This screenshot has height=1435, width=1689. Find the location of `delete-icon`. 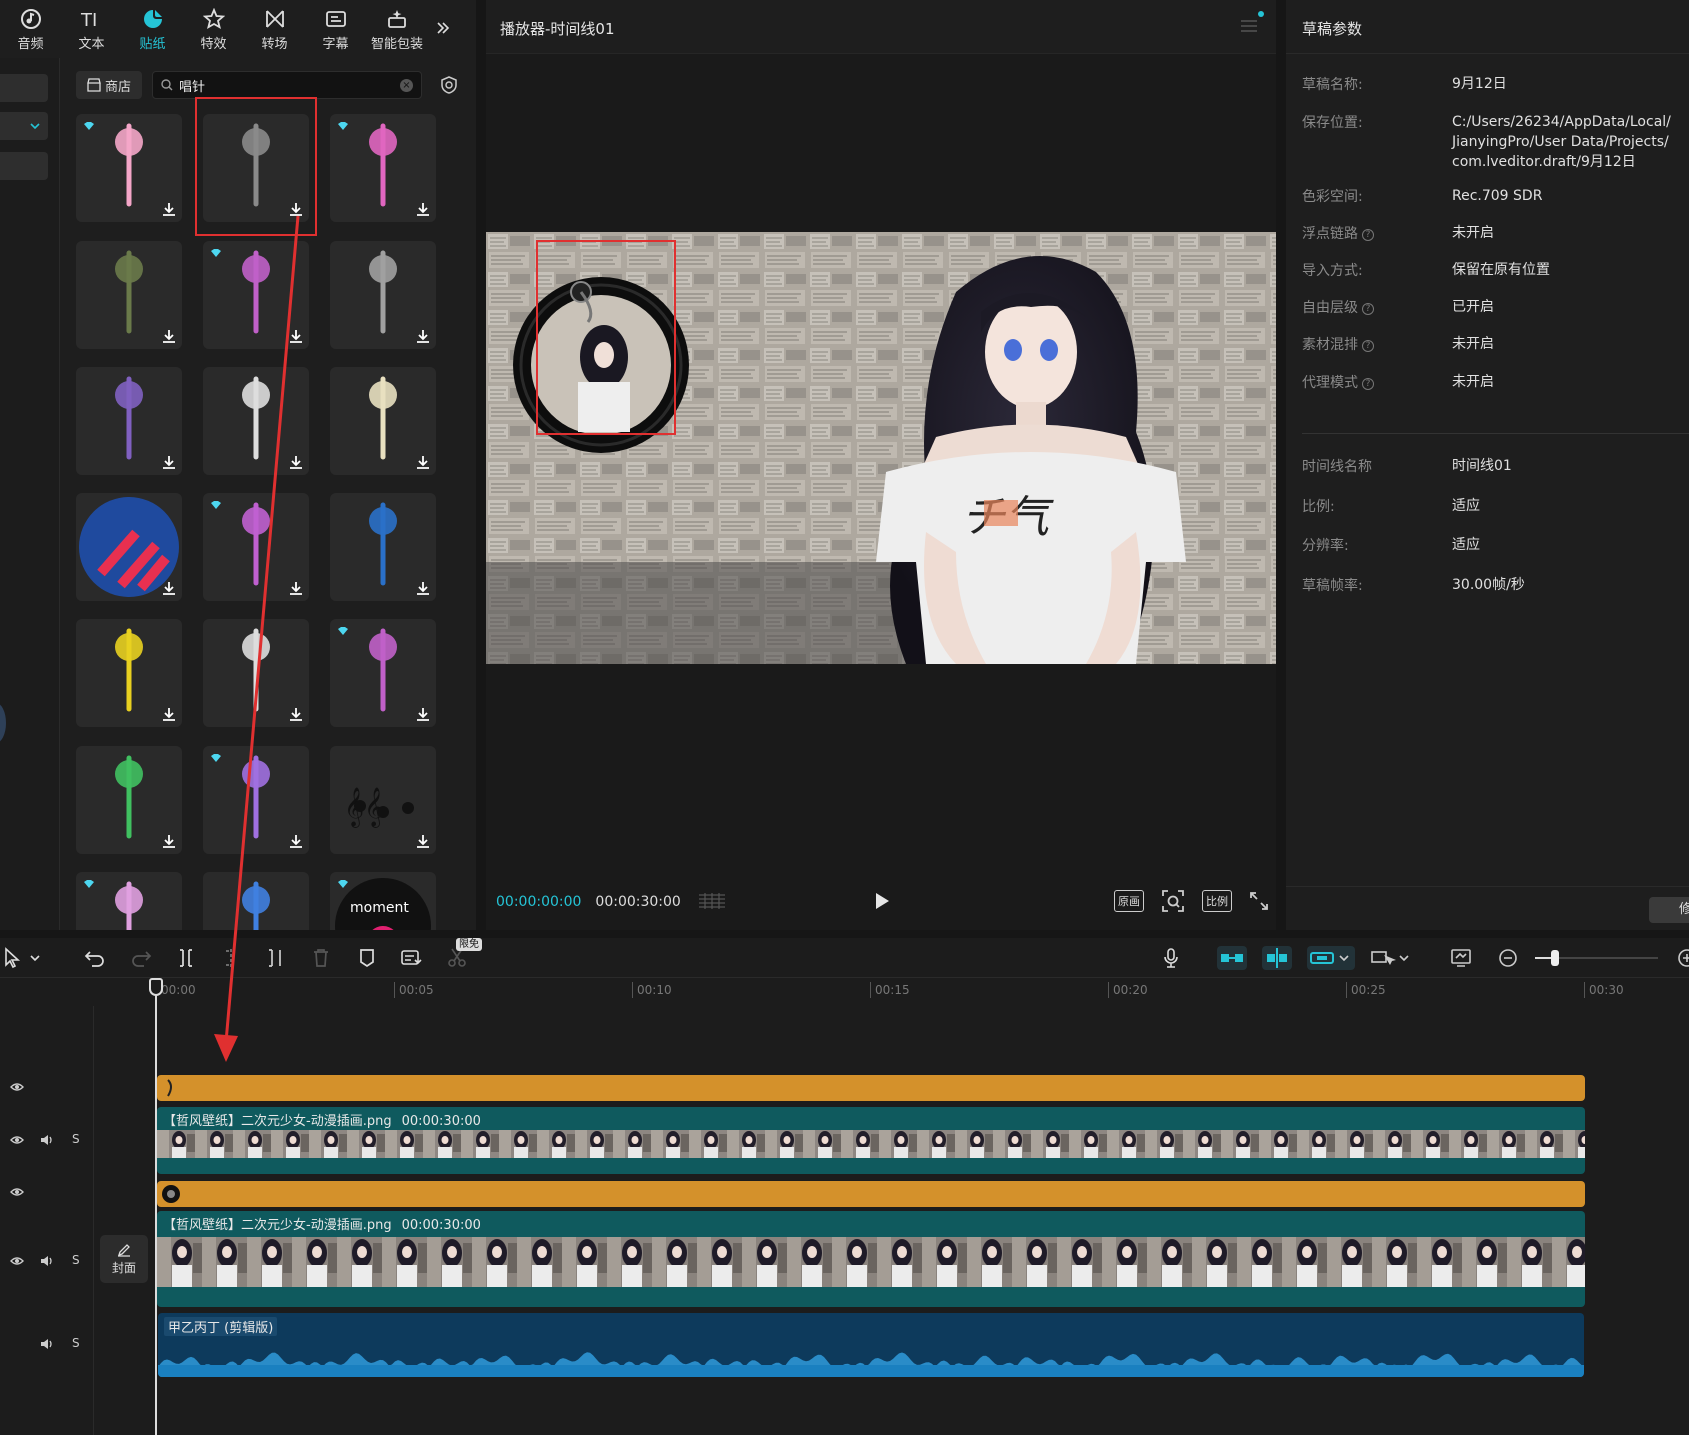

delete-icon is located at coordinates (321, 958).